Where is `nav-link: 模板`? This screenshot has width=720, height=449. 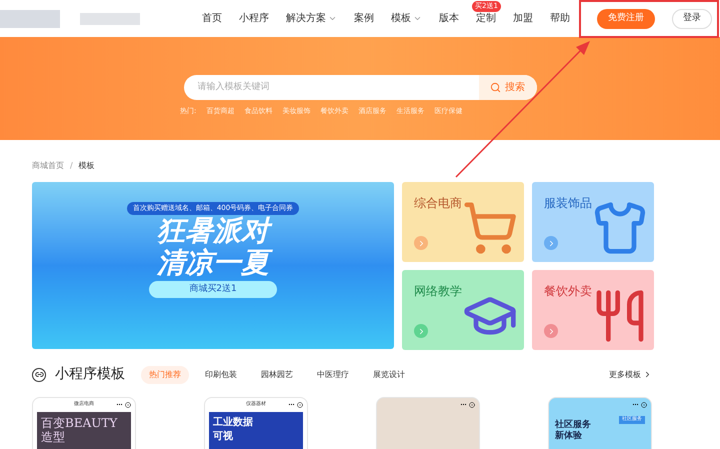 nav-link: 模板 is located at coordinates (406, 18).